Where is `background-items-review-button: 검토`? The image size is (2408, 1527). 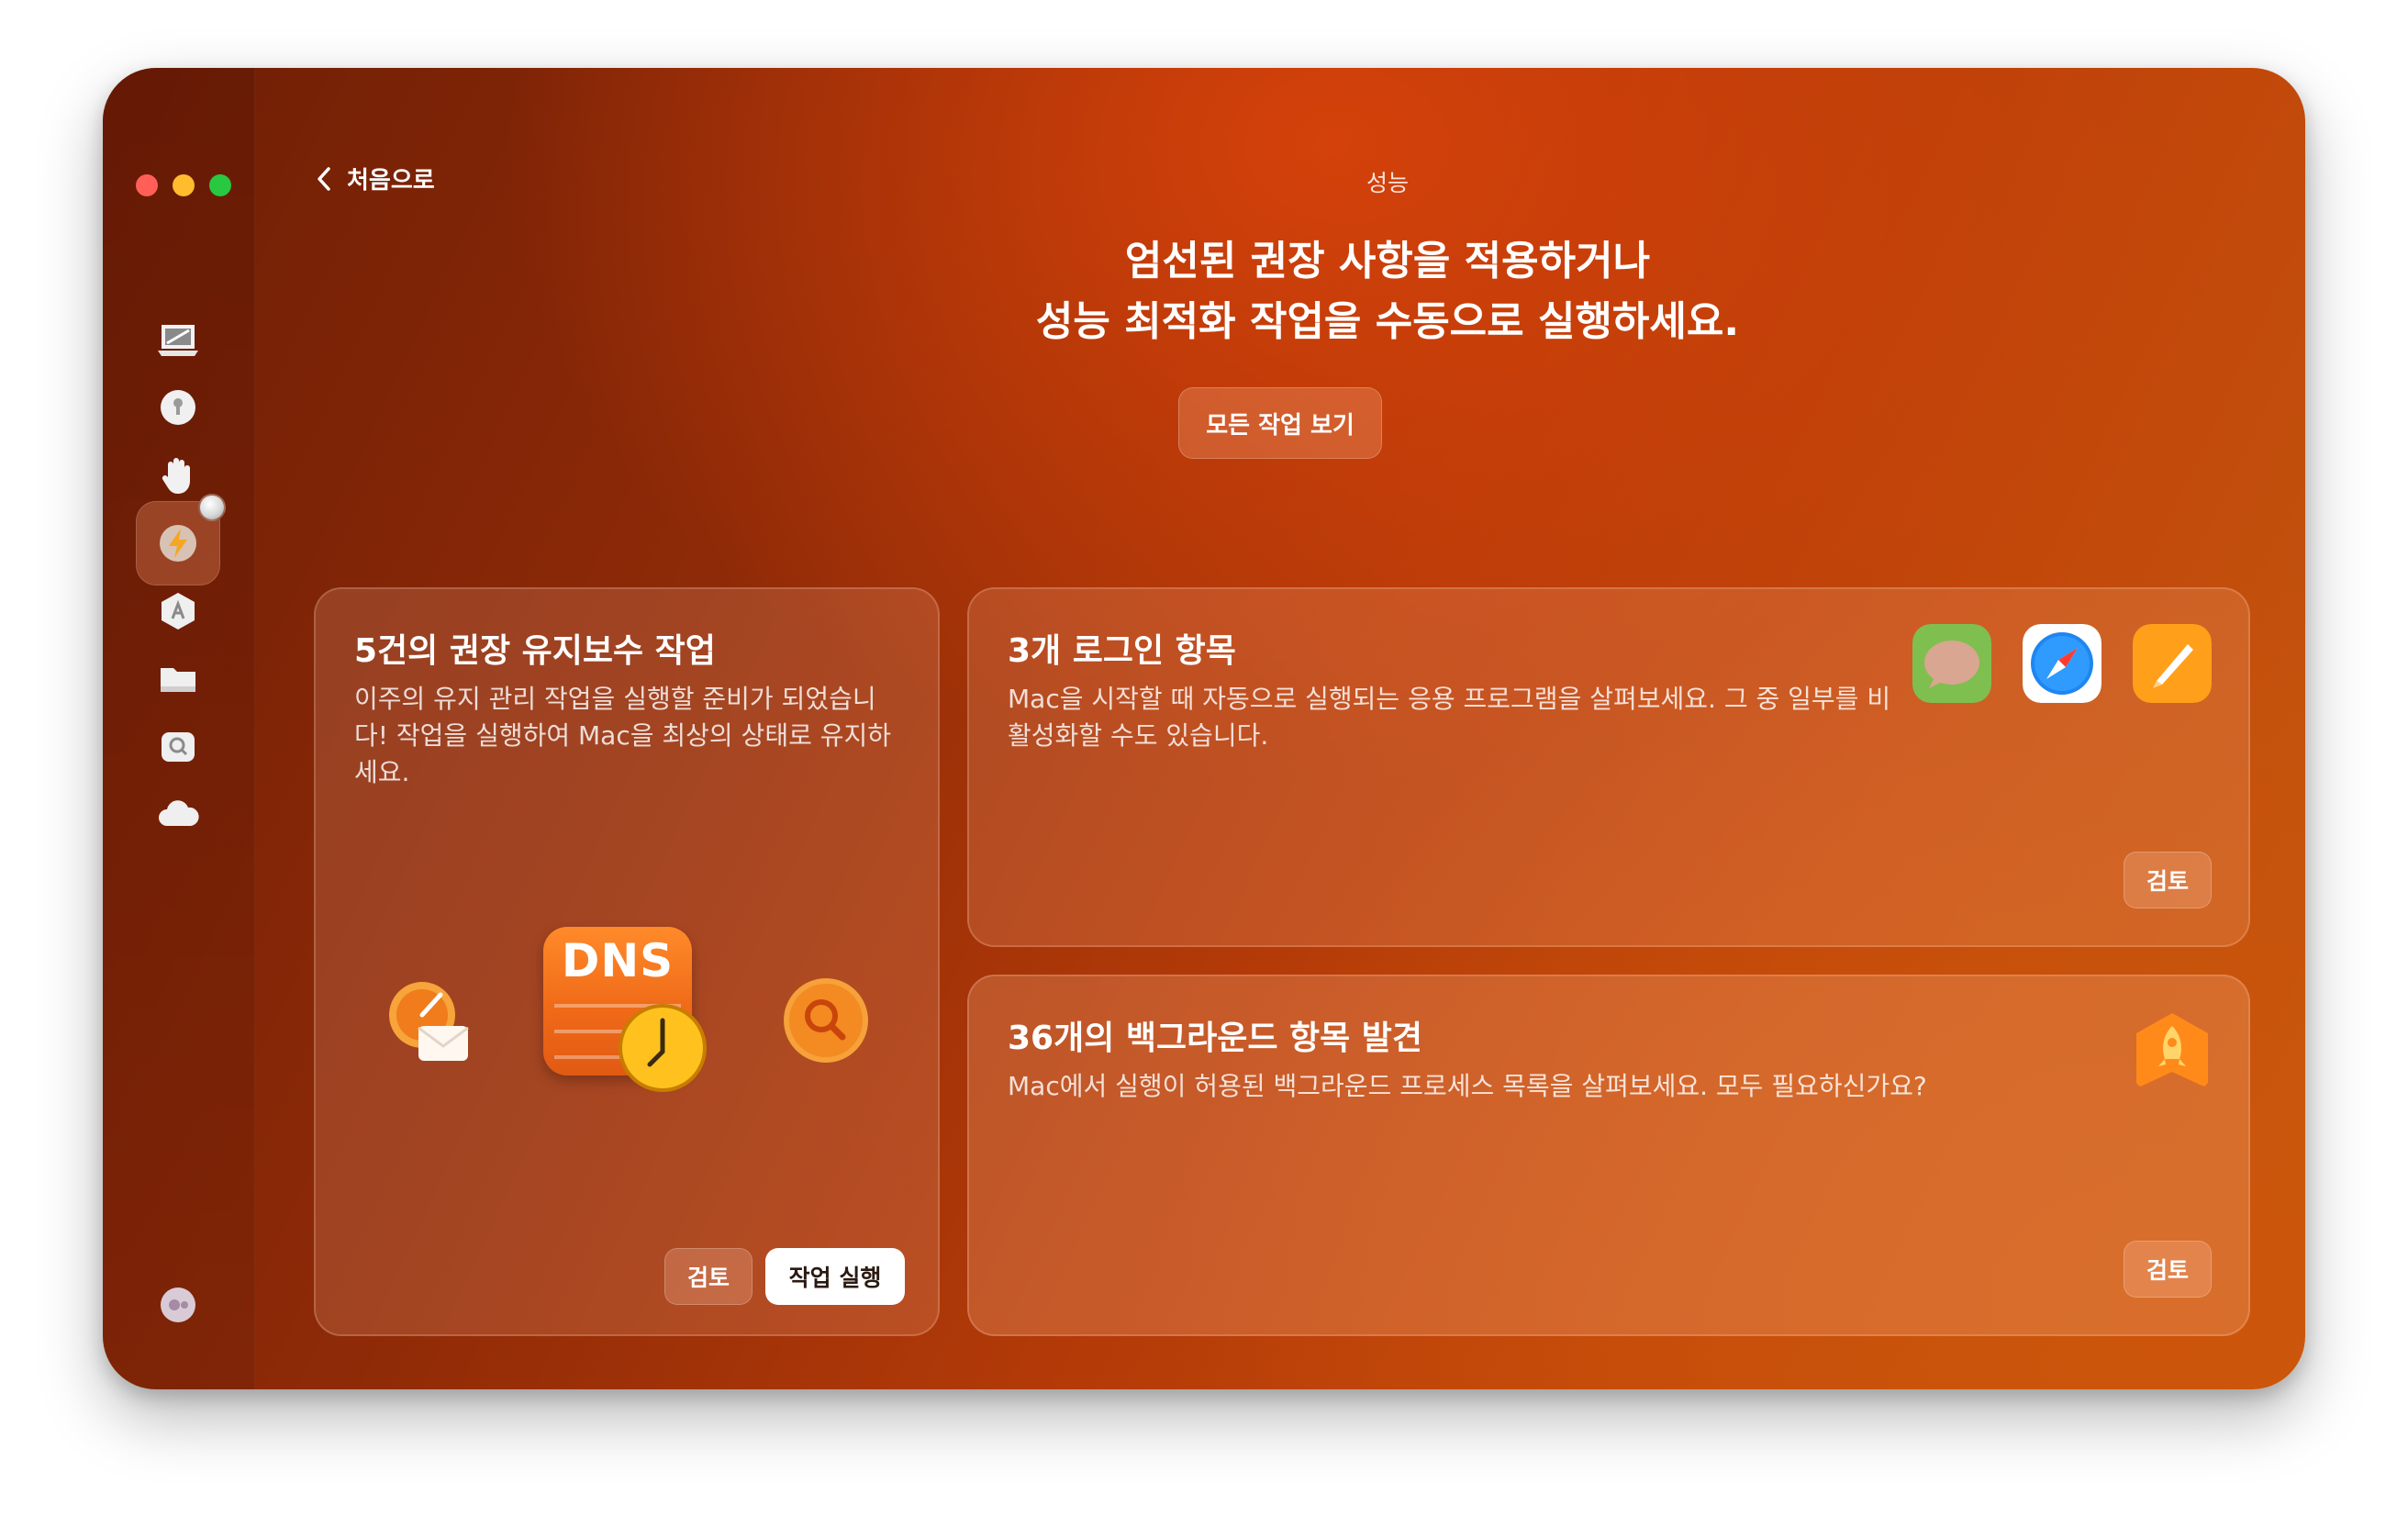
background-items-review-button: 검토 is located at coordinates (2168, 1269).